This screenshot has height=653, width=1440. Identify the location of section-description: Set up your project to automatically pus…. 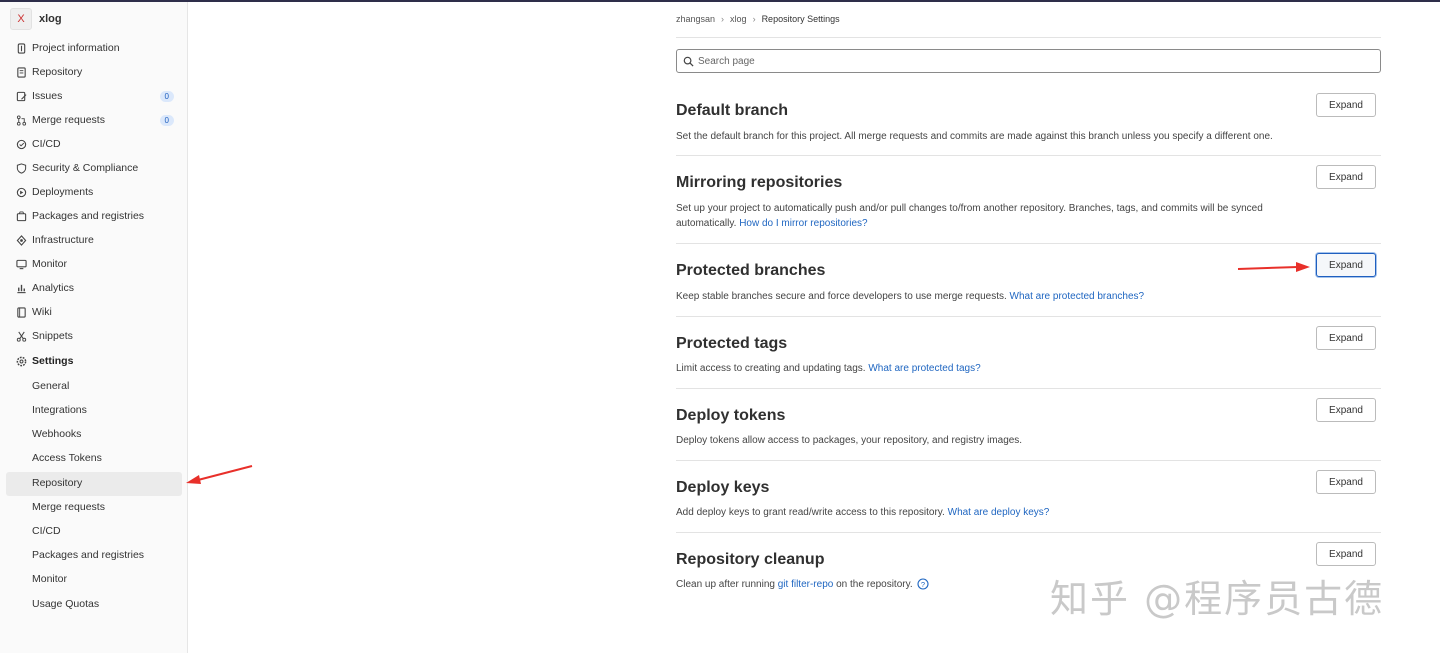
(986, 216).